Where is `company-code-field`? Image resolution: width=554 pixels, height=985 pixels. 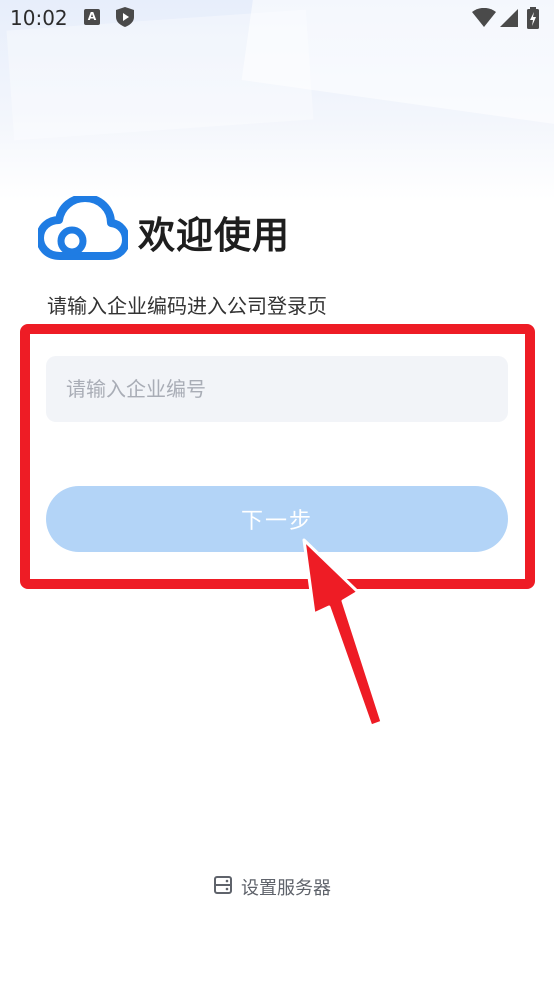 company-code-field is located at coordinates (277, 389).